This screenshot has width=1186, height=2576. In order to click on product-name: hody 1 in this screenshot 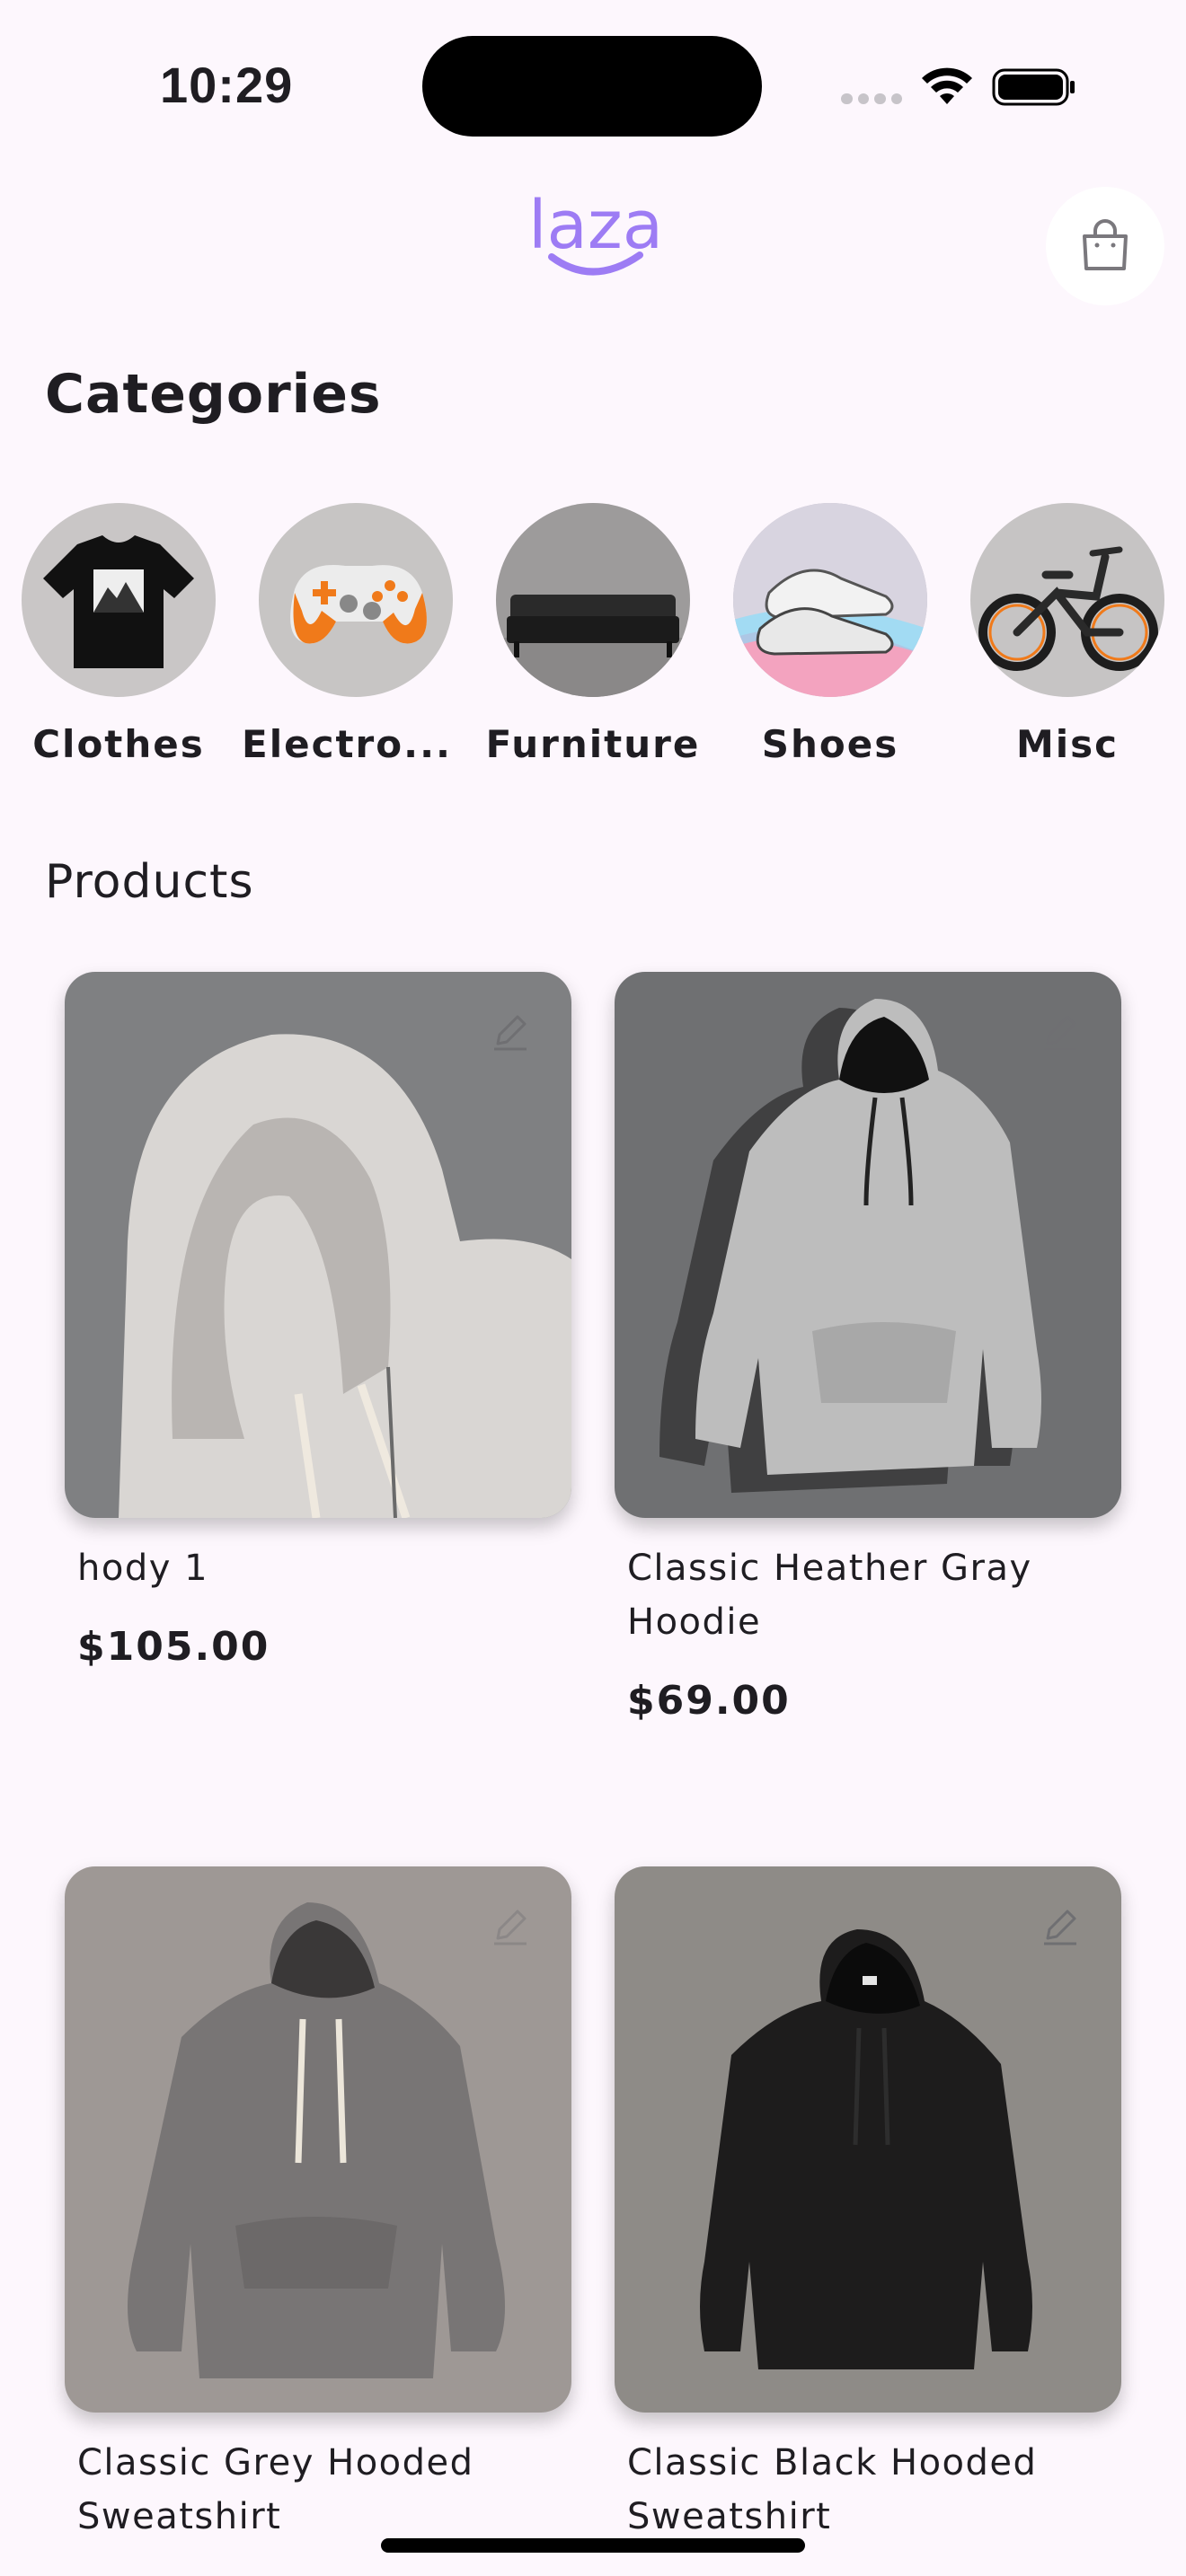, I will do `click(310, 1568)`.